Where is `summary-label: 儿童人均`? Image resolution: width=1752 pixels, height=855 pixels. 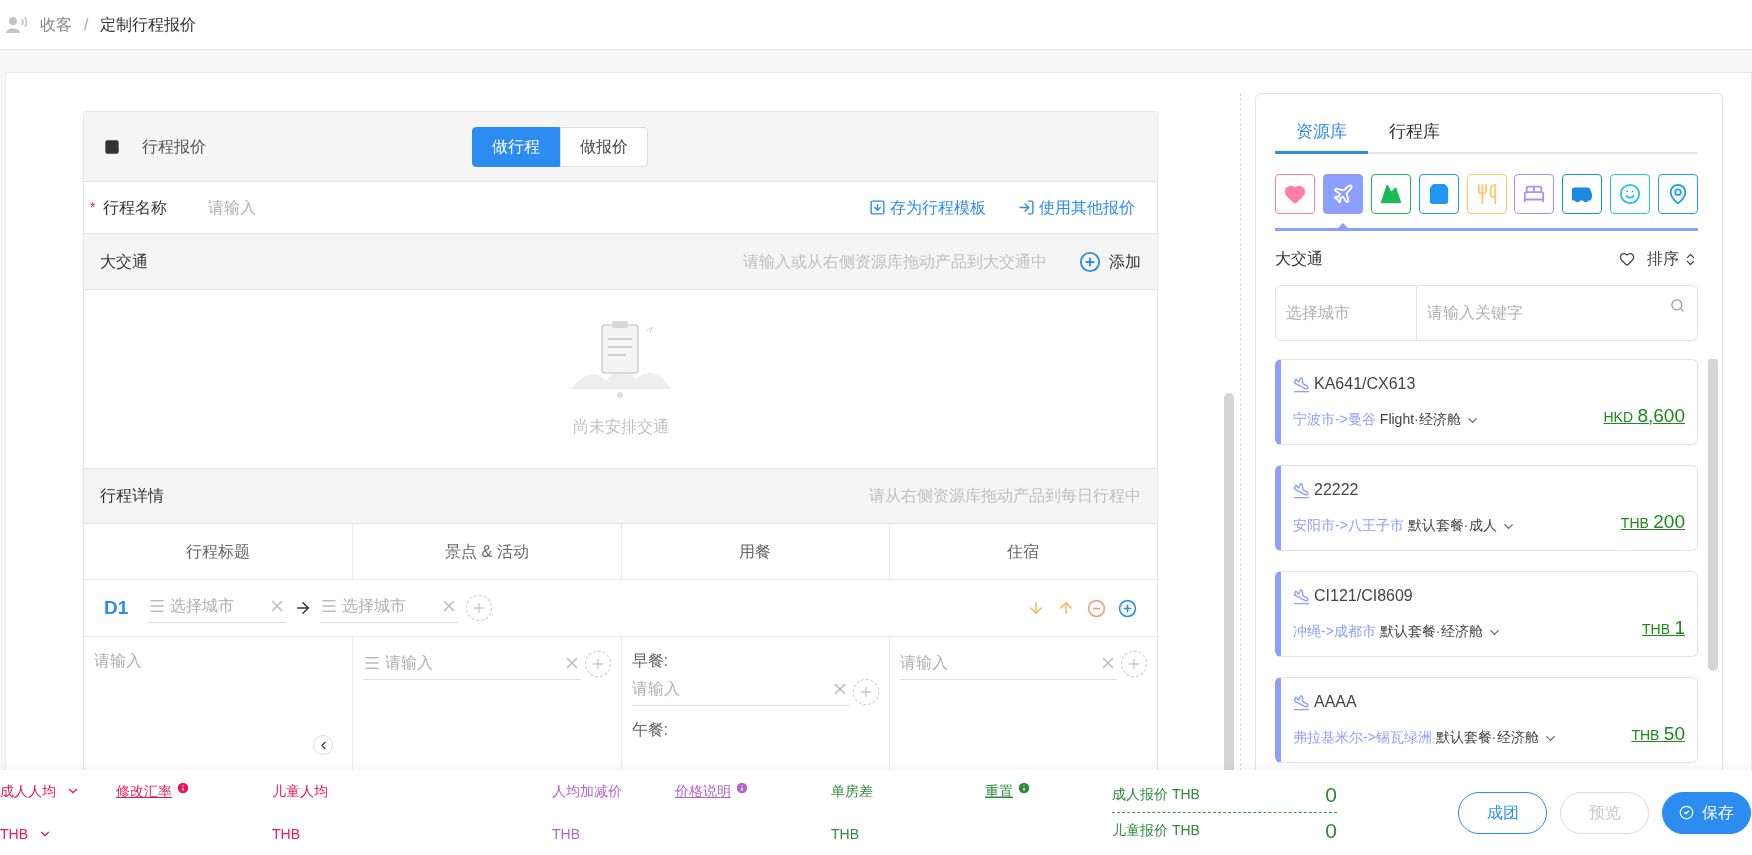 summary-label: 儿童人均 is located at coordinates (300, 791).